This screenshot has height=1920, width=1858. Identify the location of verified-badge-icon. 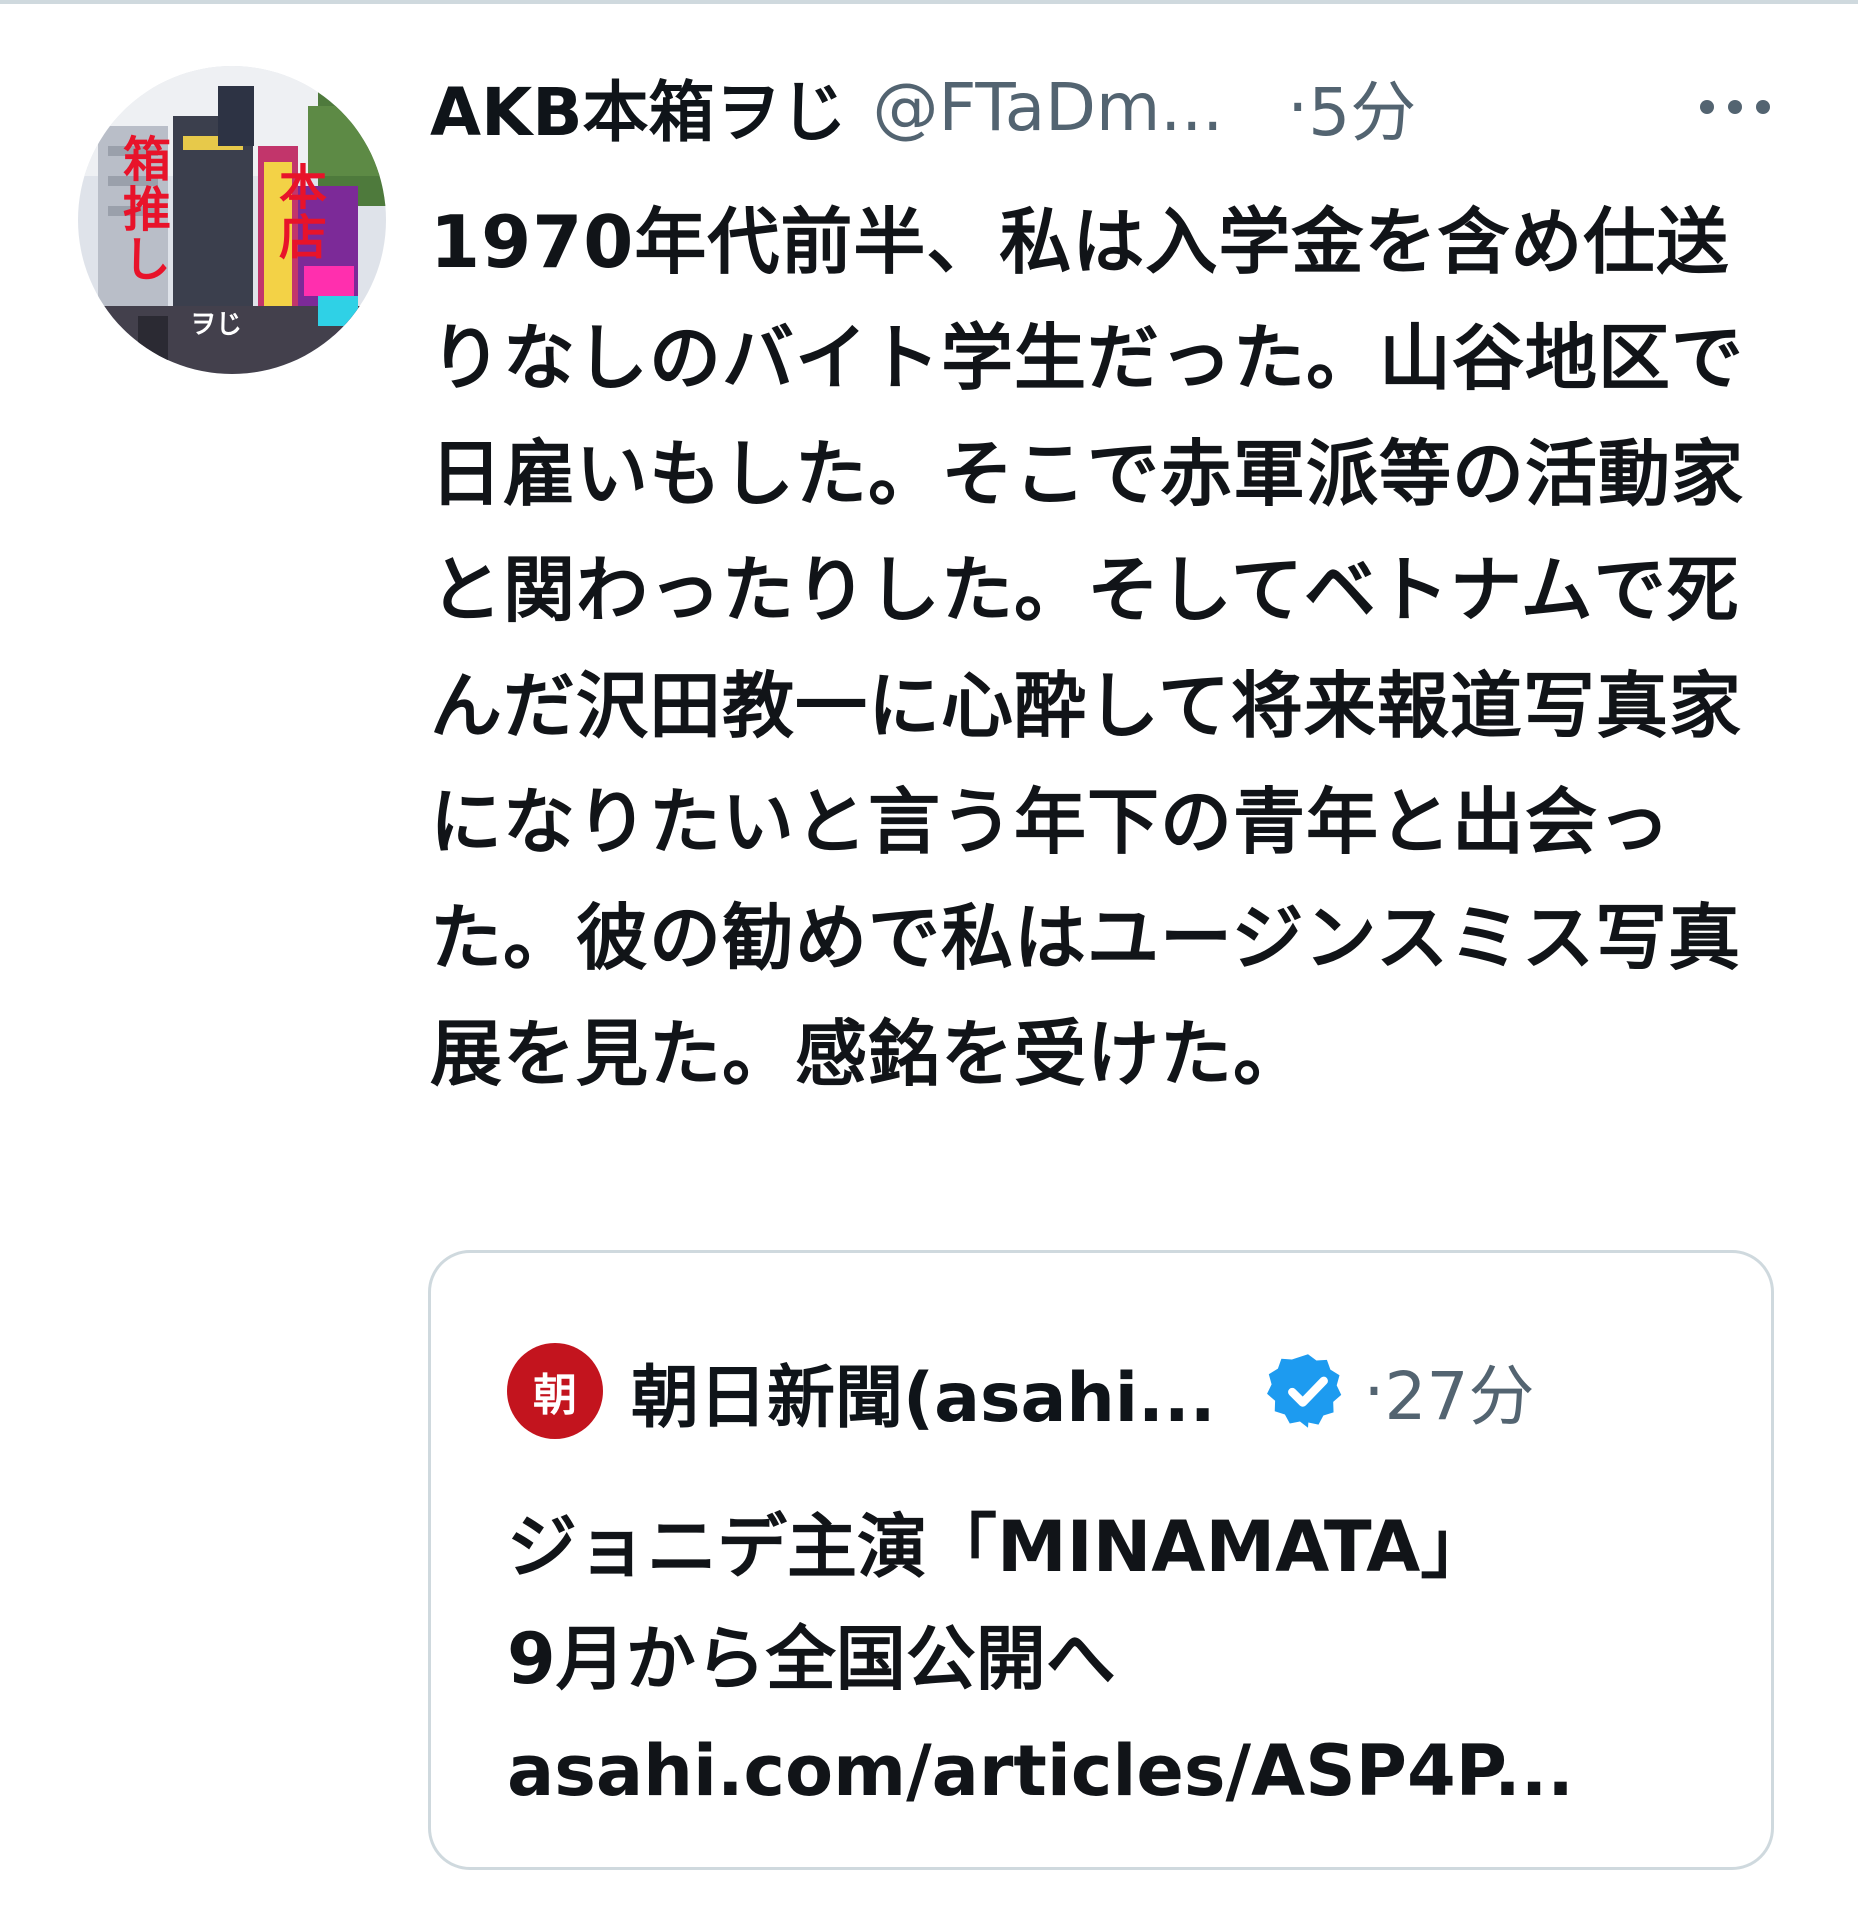
(1303, 1391).